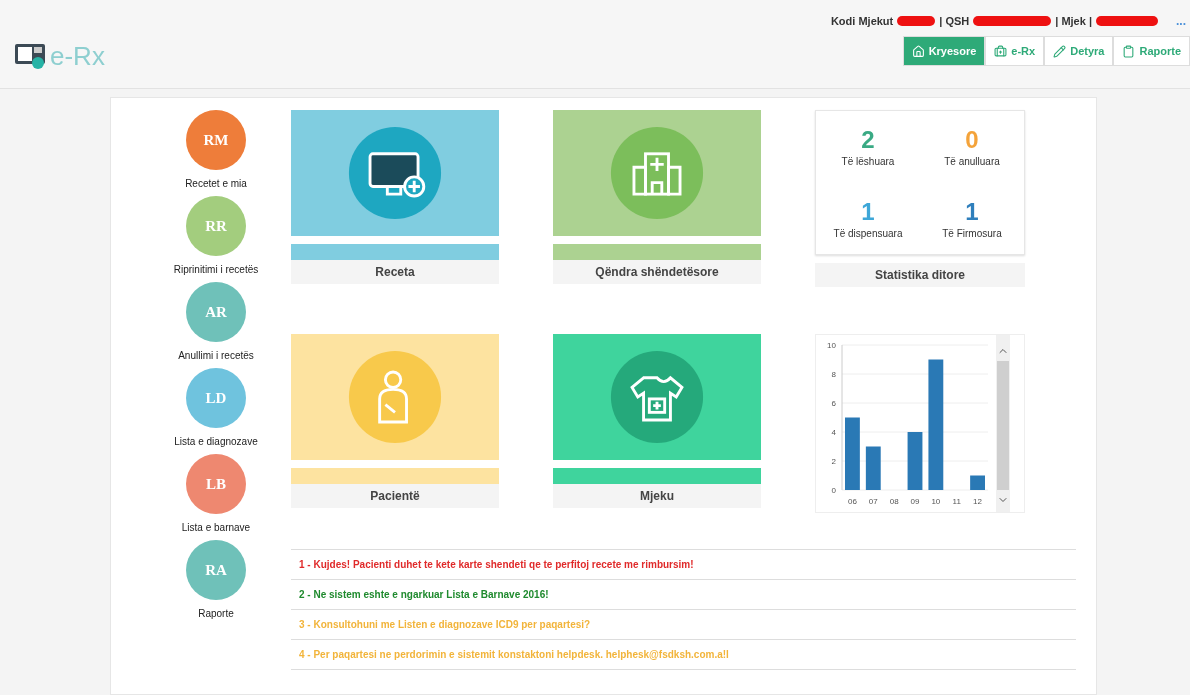 The image size is (1190, 695). Describe the element at coordinates (657, 272) in the screenshot. I see `tile-label: Qëndra shëndetësore` at that location.